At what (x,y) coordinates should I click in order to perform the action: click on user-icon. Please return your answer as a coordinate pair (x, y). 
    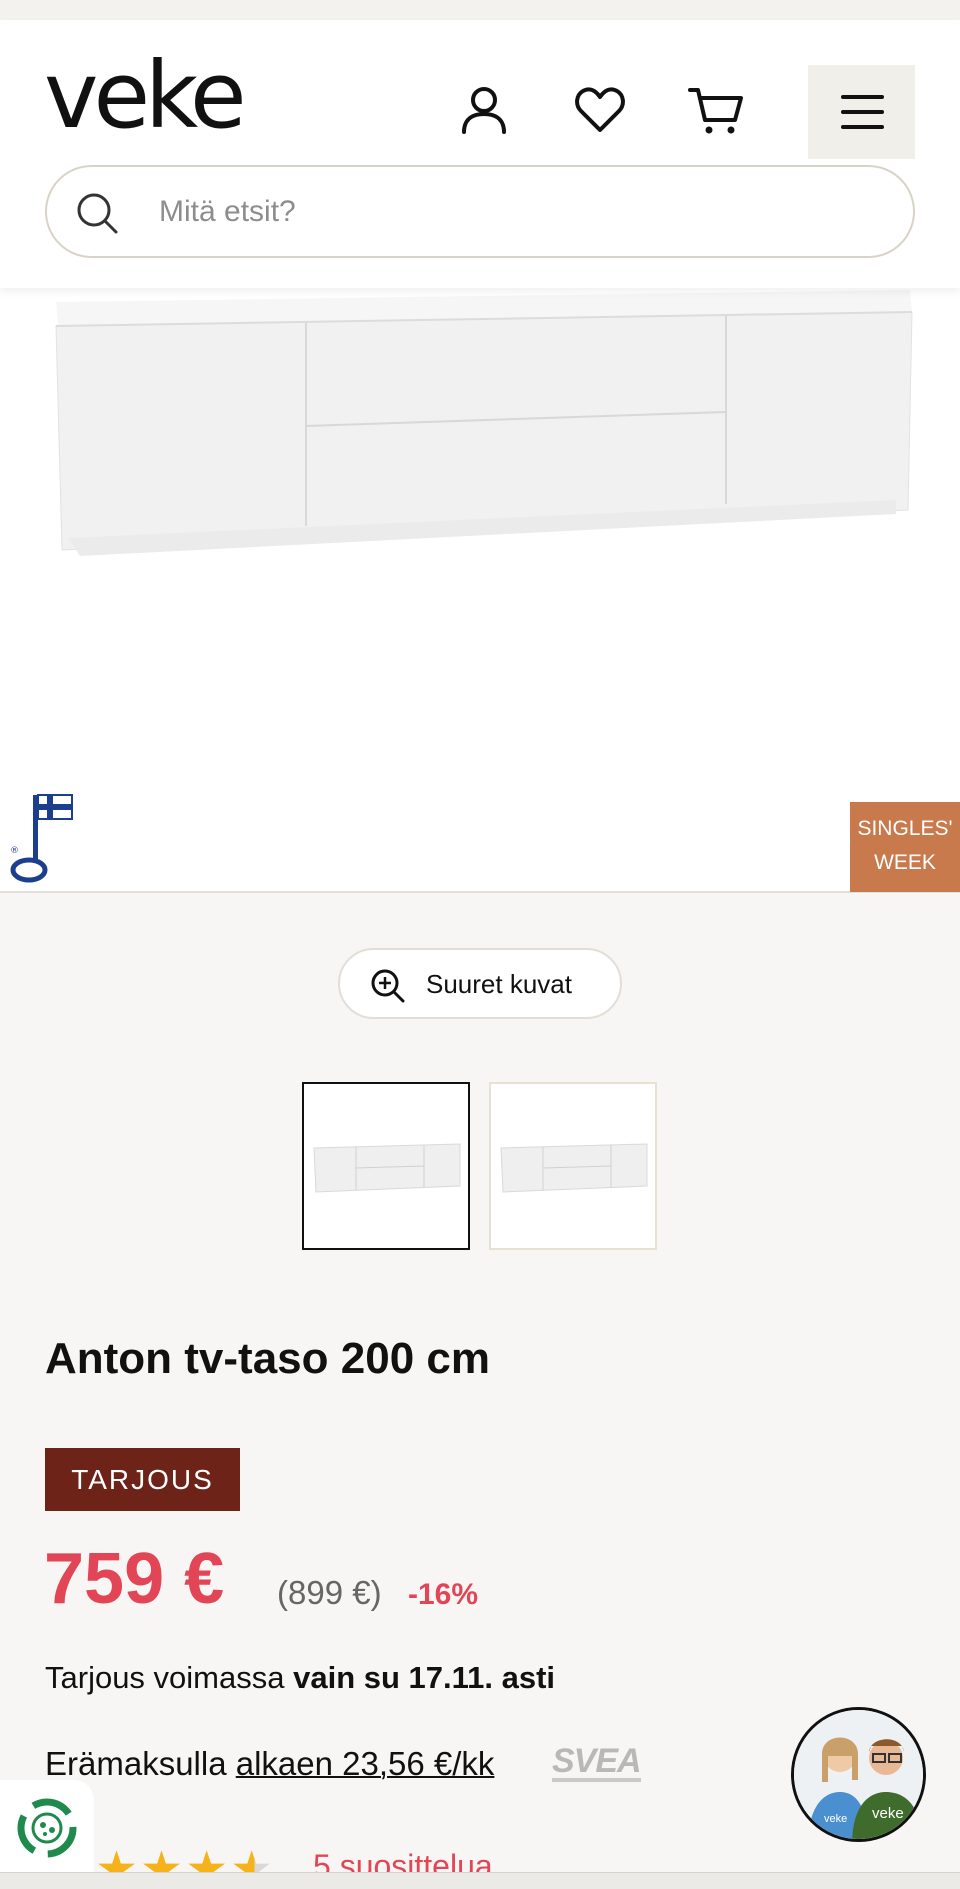
    Looking at the image, I should click on (484, 110).